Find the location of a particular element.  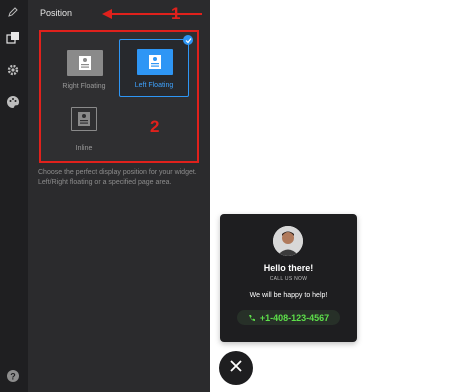

position-options-highlight: Right Floating Left Floating Inline 2 is located at coordinates (119, 96).